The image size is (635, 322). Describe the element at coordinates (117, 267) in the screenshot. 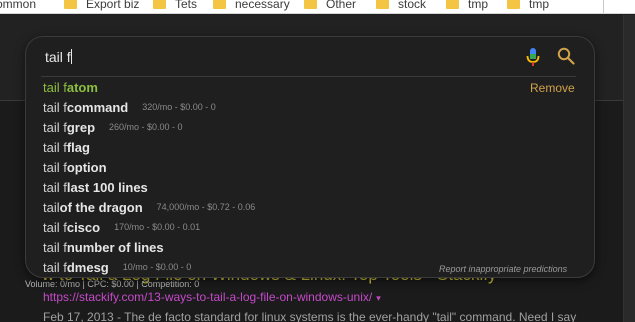

I see `suggestion-item: tail f dmesg 10/mo - $0.00 - 0` at that location.